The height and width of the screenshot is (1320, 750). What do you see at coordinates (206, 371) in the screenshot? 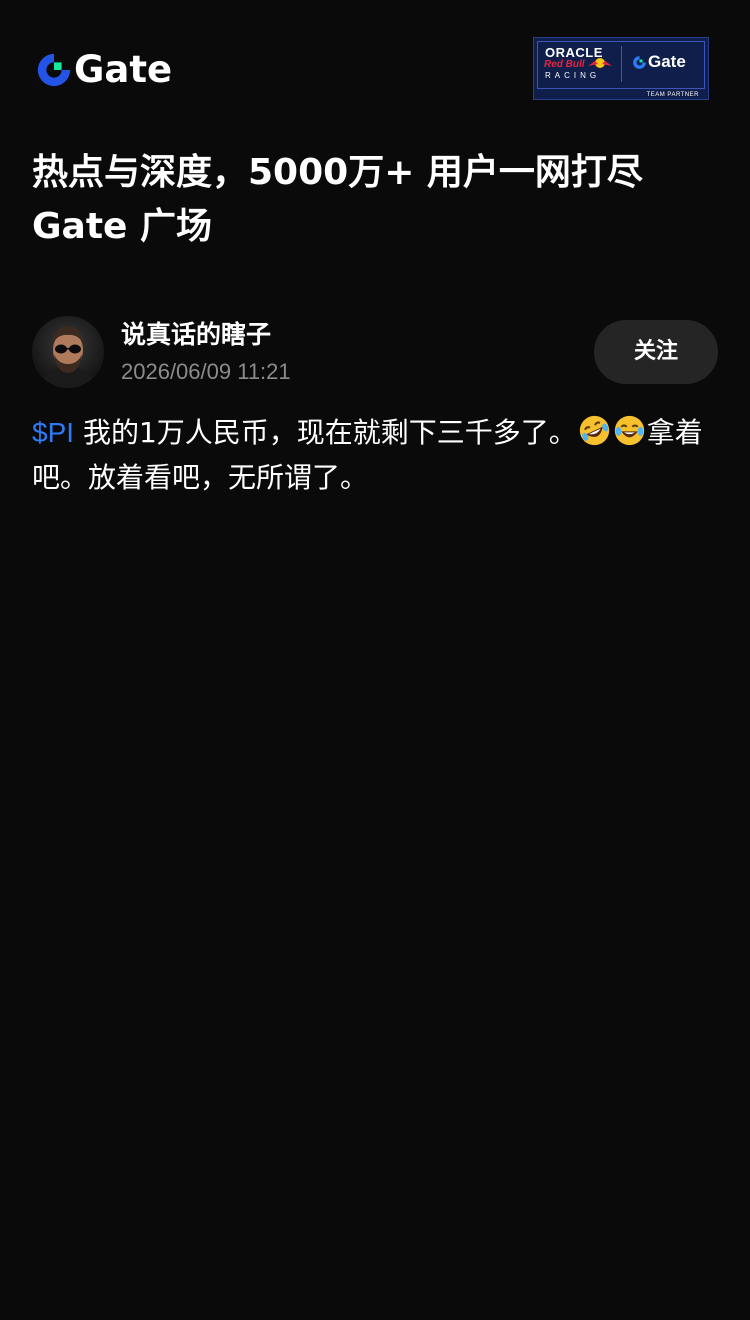
I see `post-timestamp: 2026/06/09 11:21` at bounding box center [206, 371].